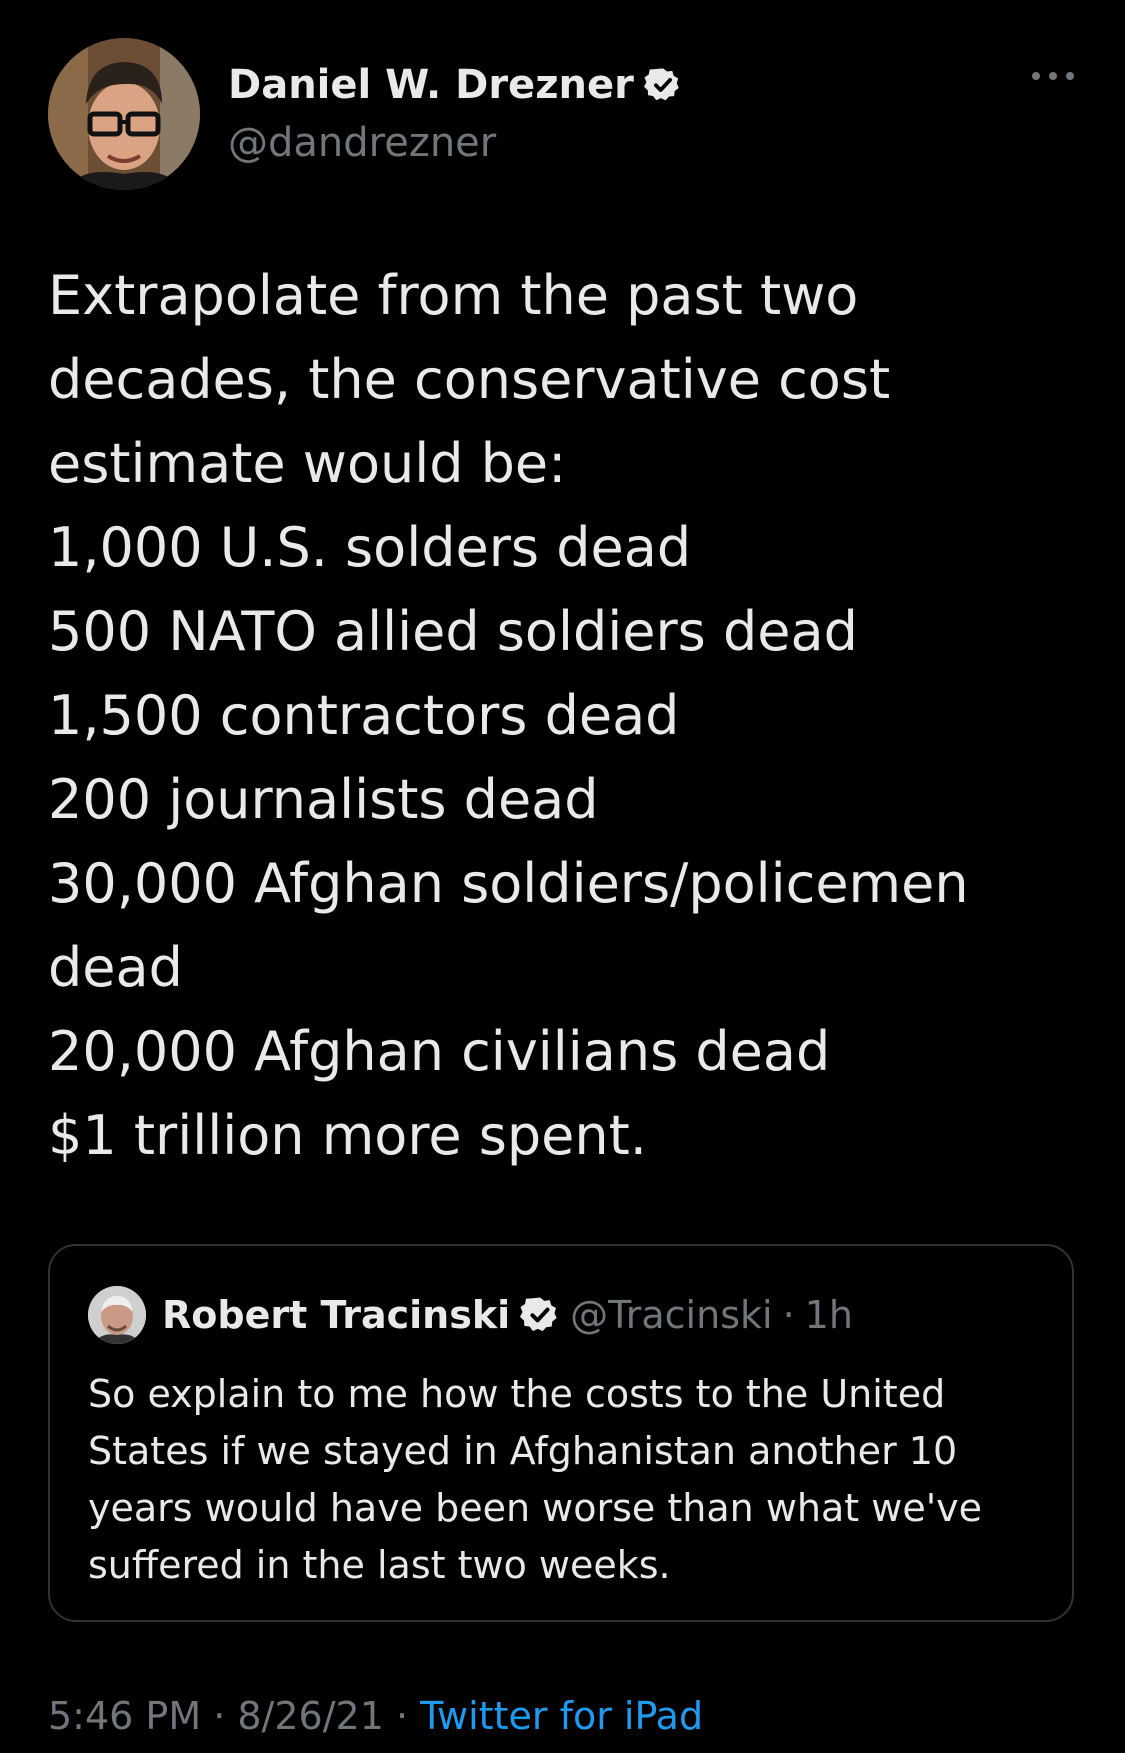  Describe the element at coordinates (124, 1716) in the screenshot. I see `tweet-time: 5:46 PM` at that location.